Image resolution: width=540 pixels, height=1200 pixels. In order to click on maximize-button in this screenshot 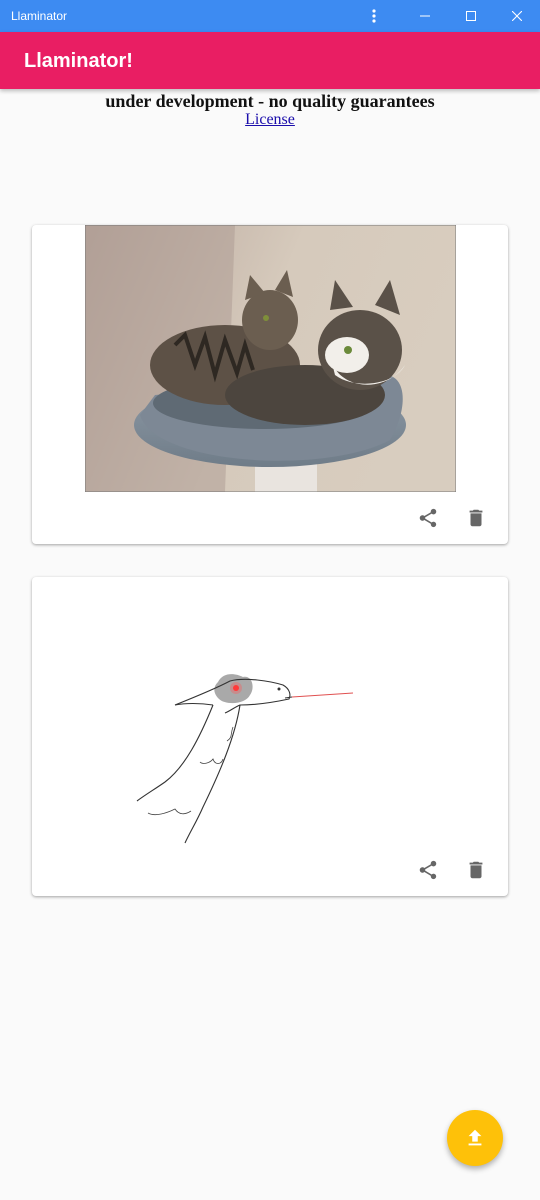, I will do `click(471, 16)`.